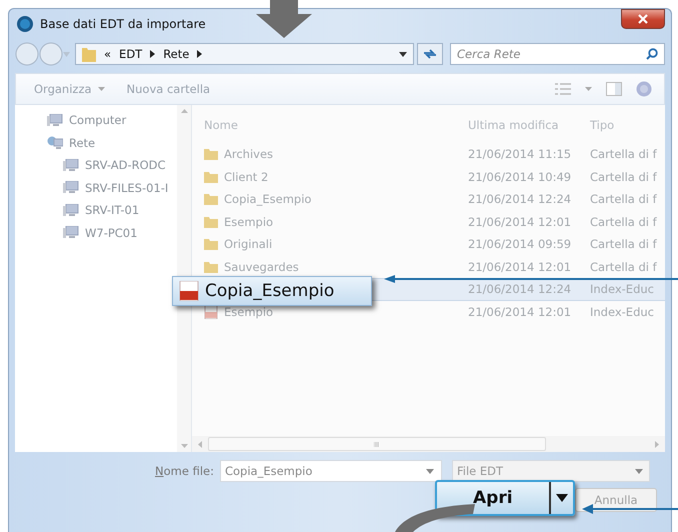 This screenshot has width=678, height=532. Describe the element at coordinates (331, 471) in the screenshot. I see `file-name-field: Copia_Esempio` at that location.